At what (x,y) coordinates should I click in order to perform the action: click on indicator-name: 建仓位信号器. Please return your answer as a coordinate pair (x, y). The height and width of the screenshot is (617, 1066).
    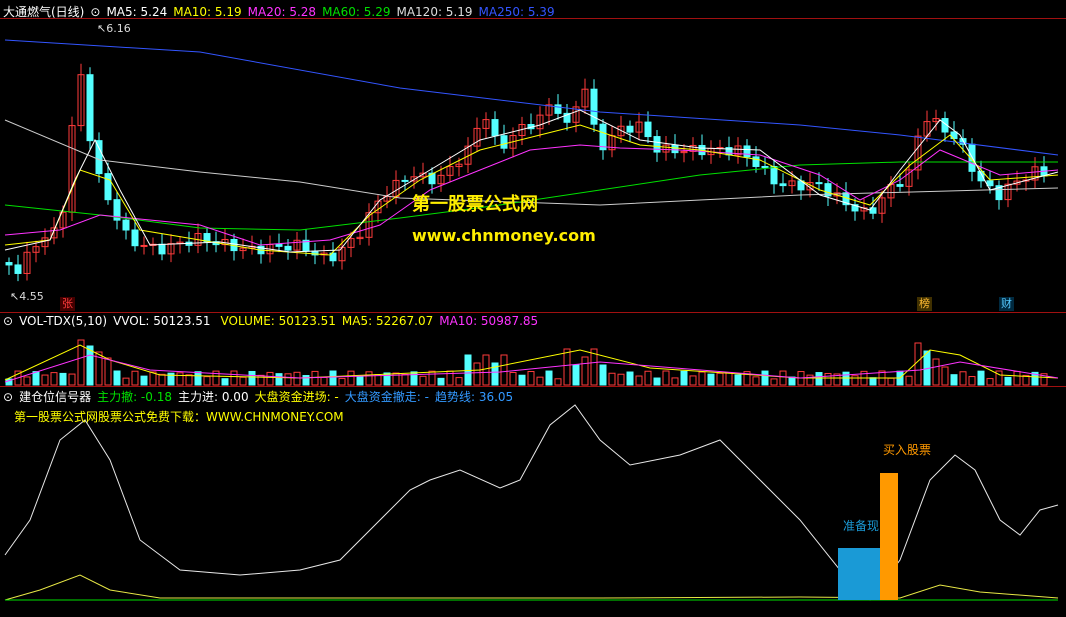
    Looking at the image, I should click on (55, 396).